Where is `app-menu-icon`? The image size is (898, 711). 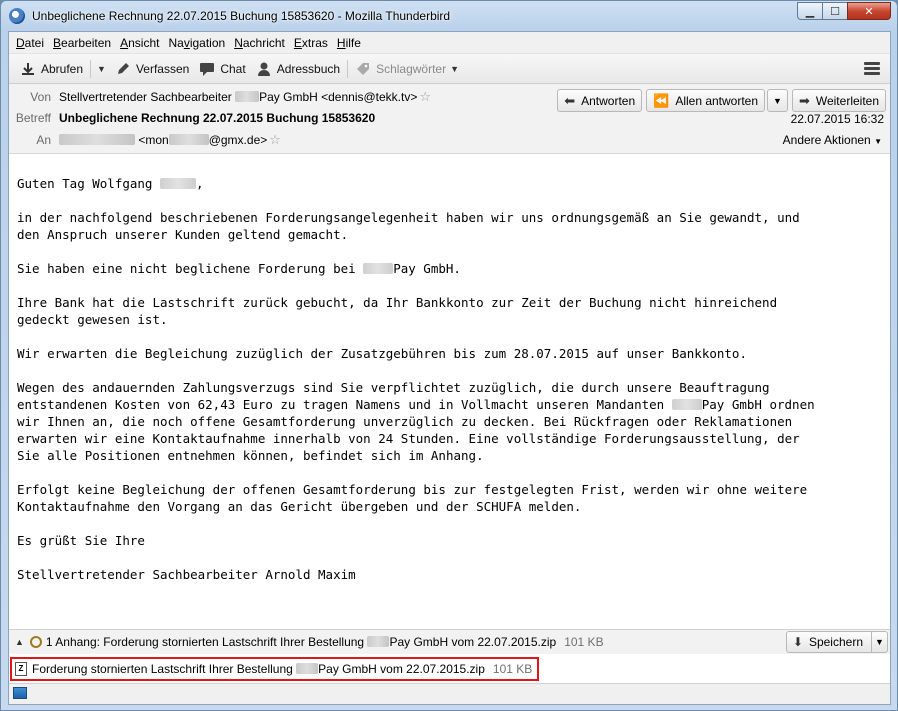 app-menu-icon is located at coordinates (872, 68).